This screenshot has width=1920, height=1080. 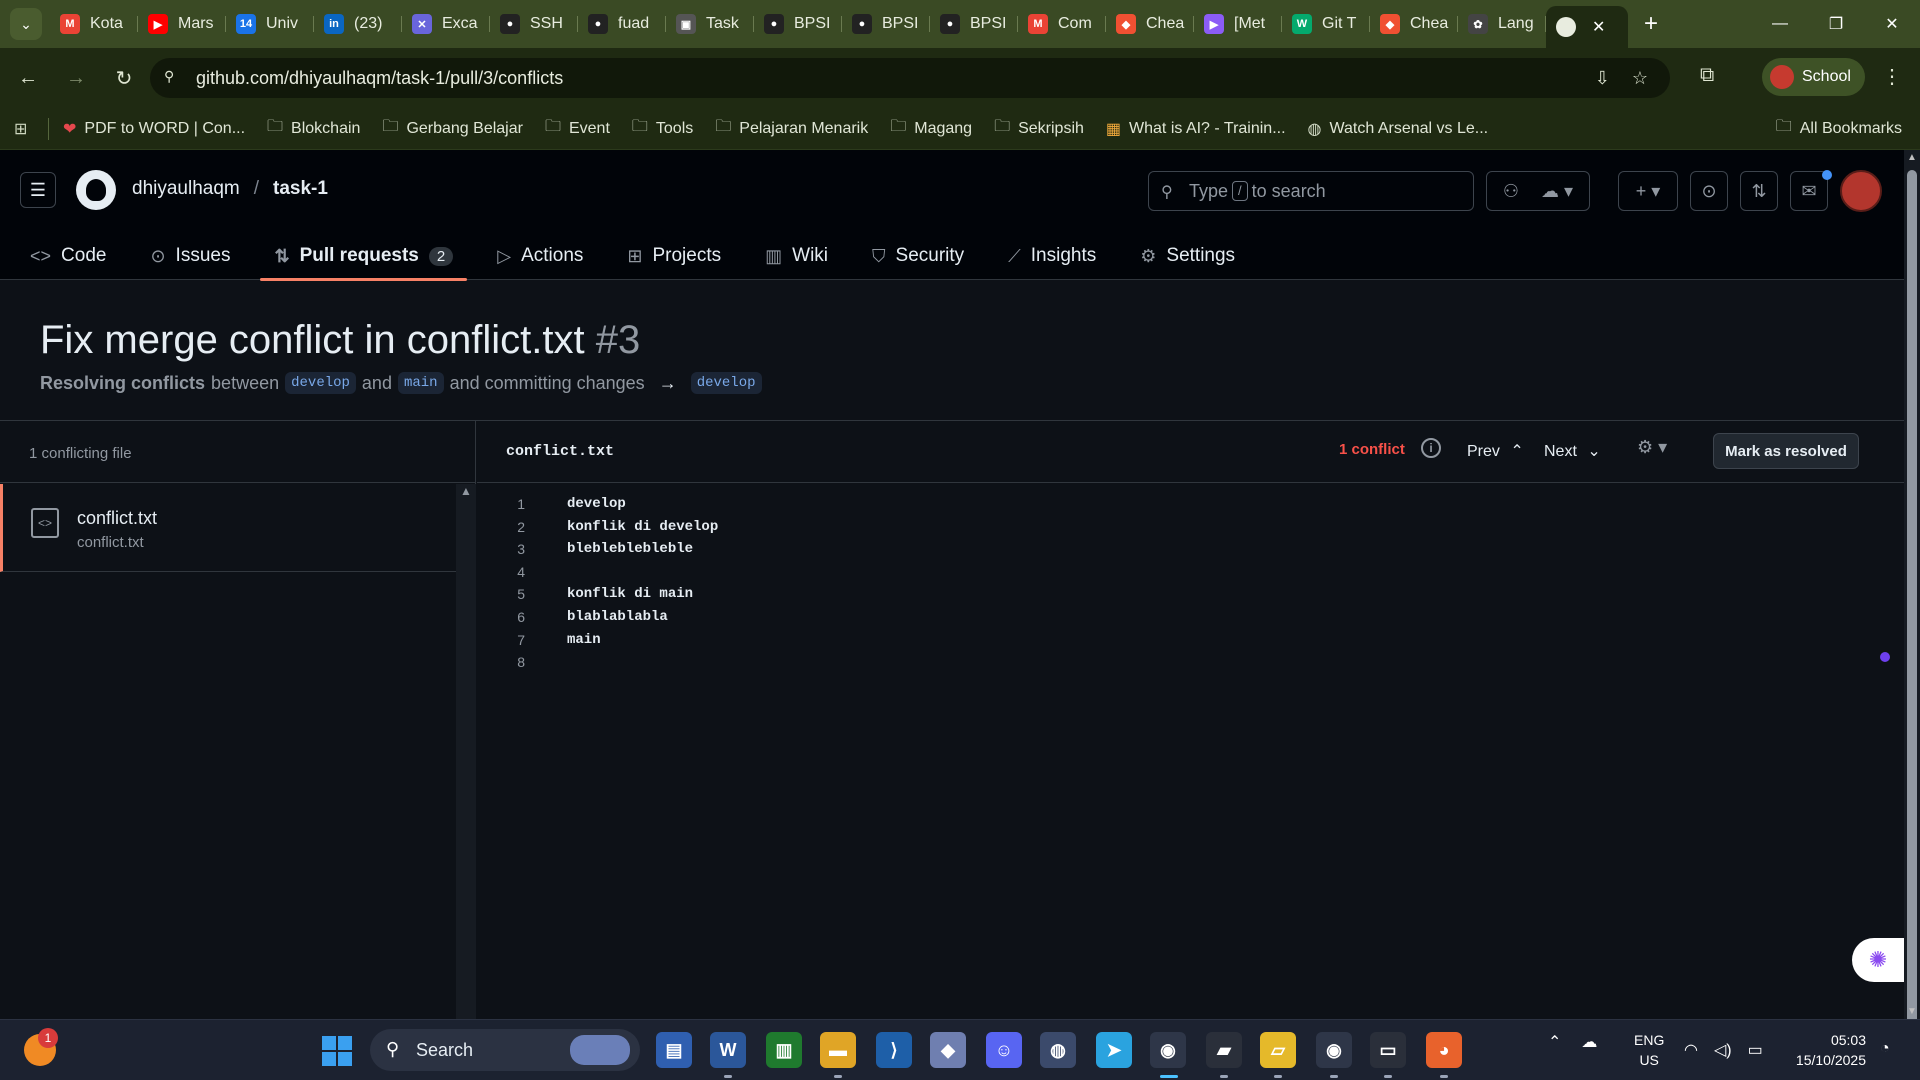 I want to click on restore-icon: ❐, so click(x=1836, y=24).